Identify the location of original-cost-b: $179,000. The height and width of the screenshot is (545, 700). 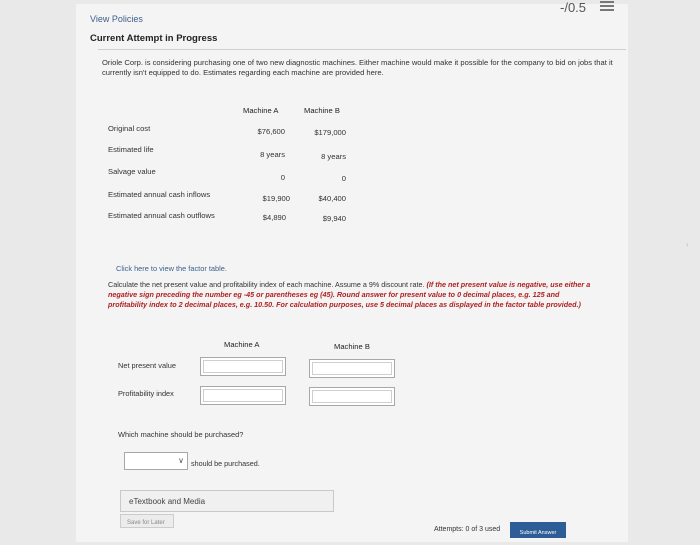
(330, 132).